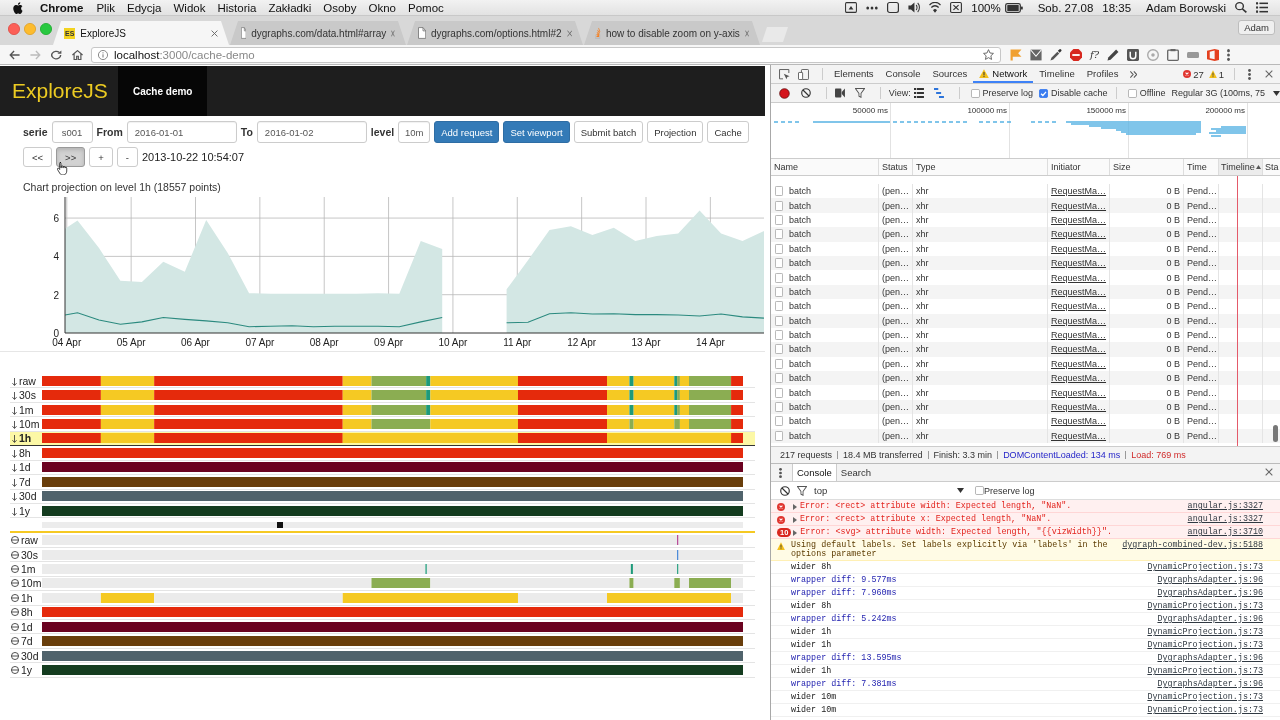  What do you see at coordinates (103, 54) in the screenshot?
I see `info-icon` at bounding box center [103, 54].